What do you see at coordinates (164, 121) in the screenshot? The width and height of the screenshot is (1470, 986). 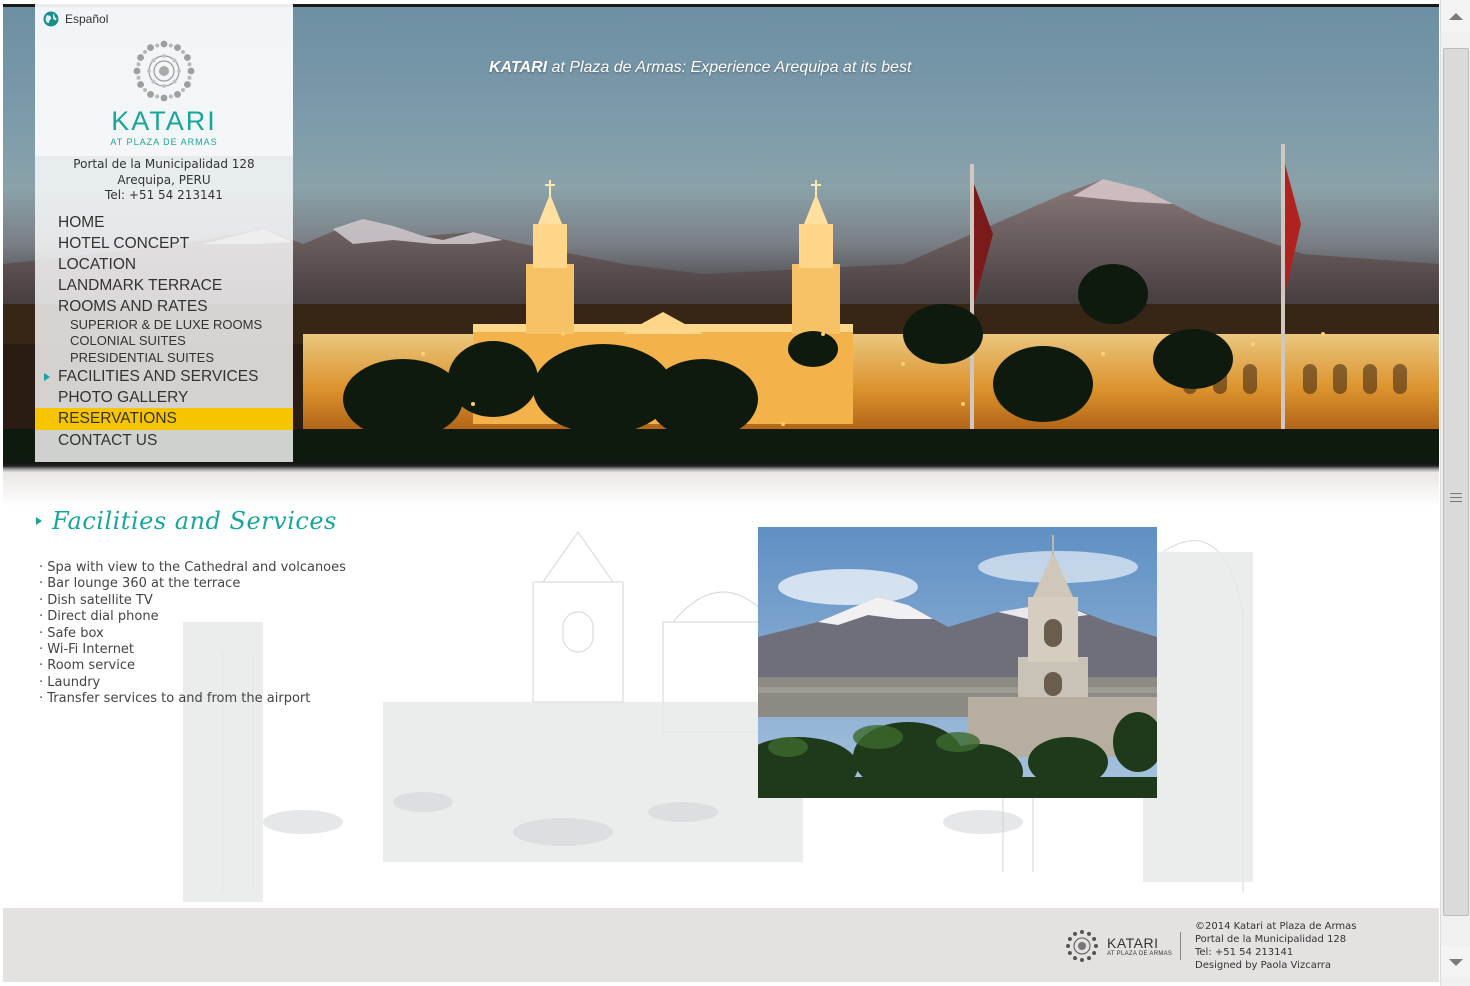 I see `brand-name: KATARI` at bounding box center [164, 121].